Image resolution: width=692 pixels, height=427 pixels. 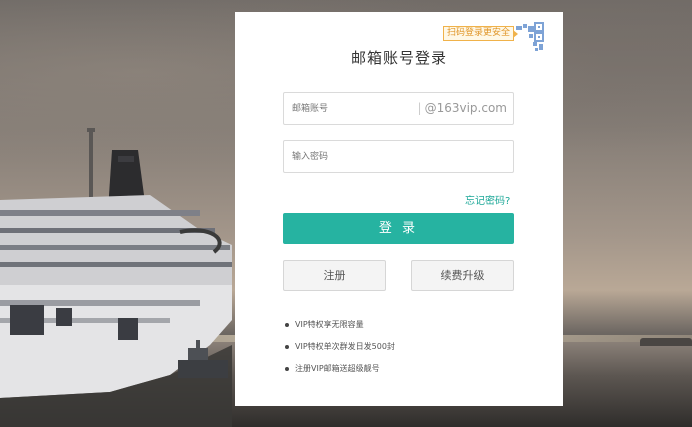 I want to click on forgot-password-link: 忘记密码?, so click(x=487, y=199).